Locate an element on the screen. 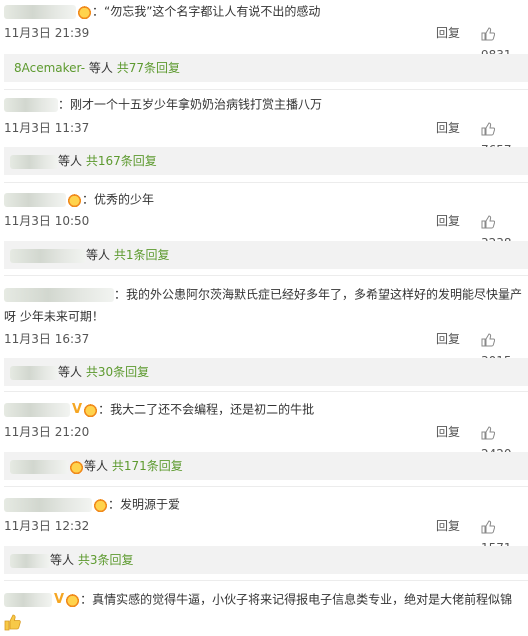 Image resolution: width=528 pixels, height=636 pixels. reply-summary: 等人 共30条回复 is located at coordinates (266, 372).